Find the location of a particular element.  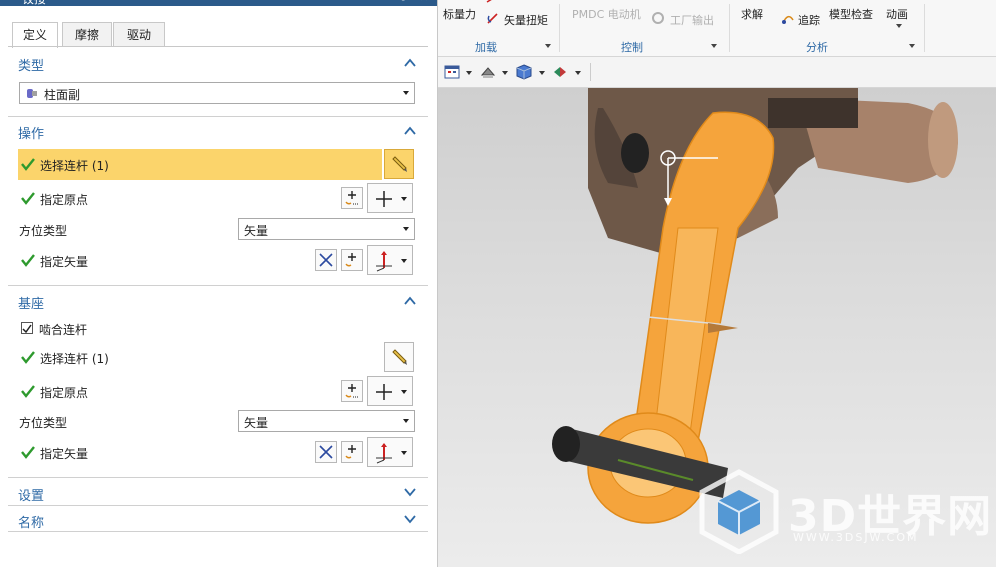

cube-icon is located at coordinates (524, 72).